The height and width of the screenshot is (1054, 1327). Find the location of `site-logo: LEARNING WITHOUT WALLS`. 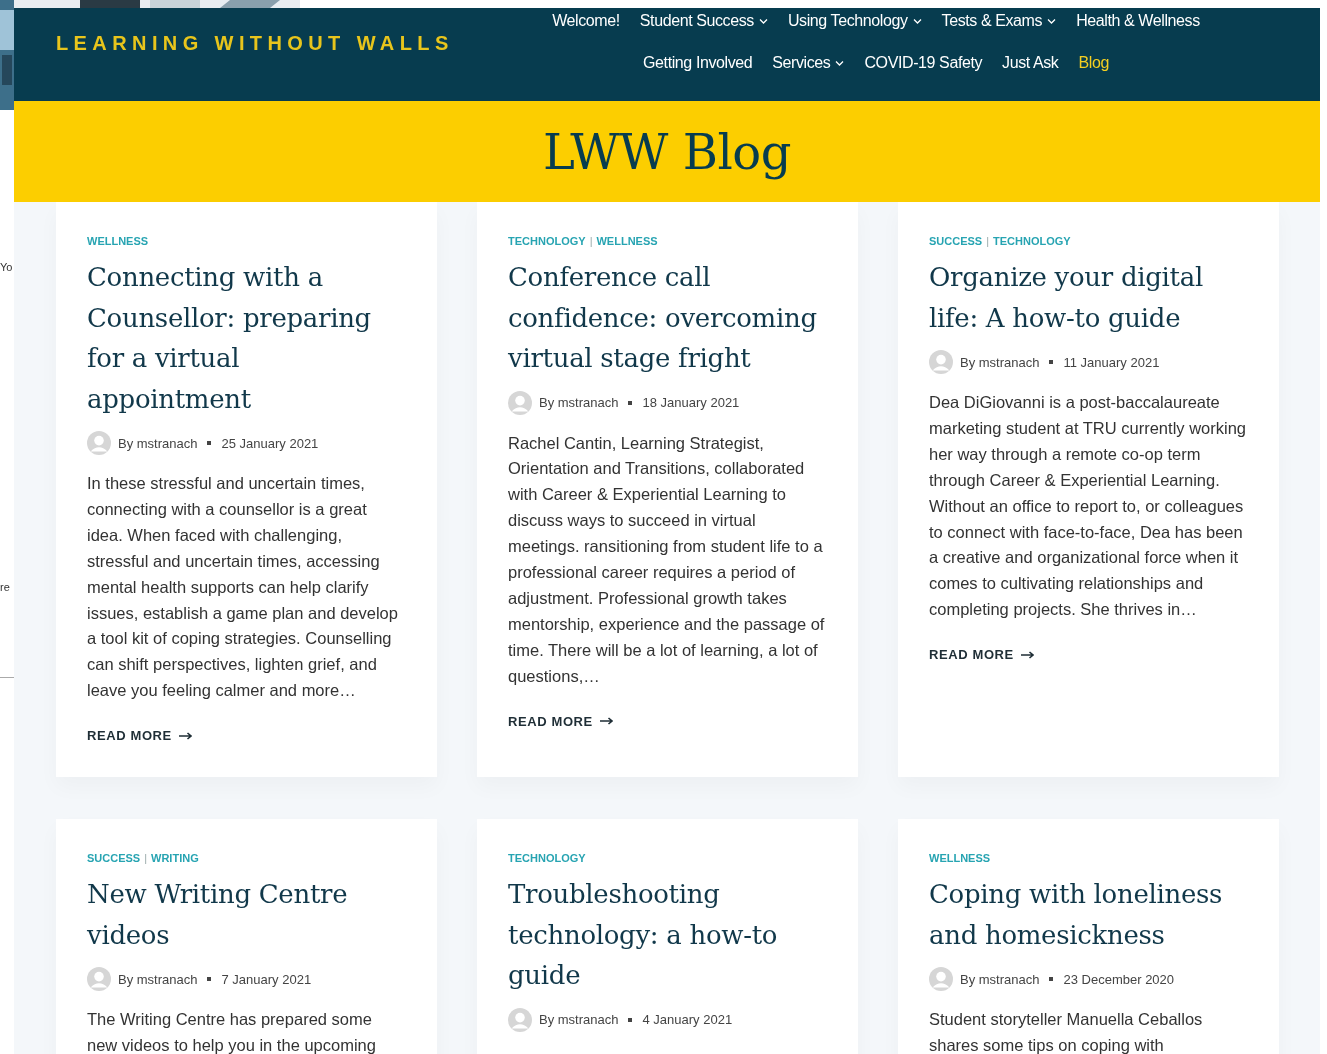

site-logo: LEARNING WITHOUT WALLS is located at coordinates (262, 54).